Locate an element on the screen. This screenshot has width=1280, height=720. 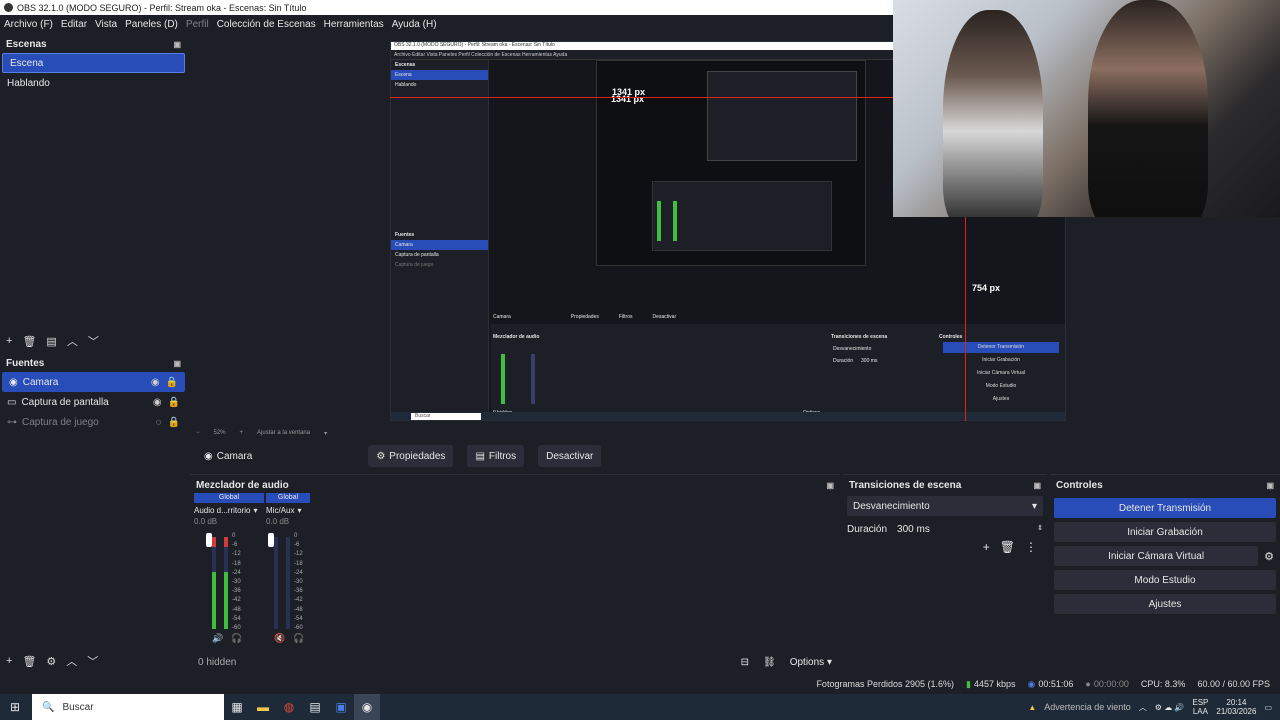
chrome-icon: ◍ is located at coordinates (289, 707).